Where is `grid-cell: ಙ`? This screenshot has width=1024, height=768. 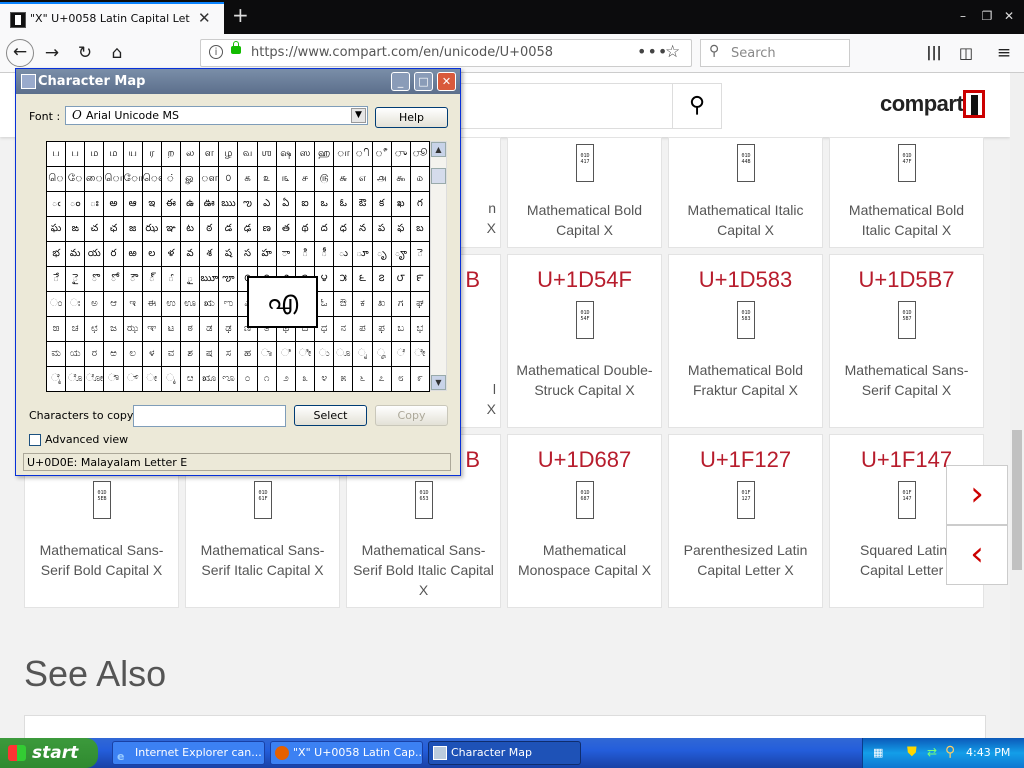
grid-cell: ಙ is located at coordinates (57, 329).